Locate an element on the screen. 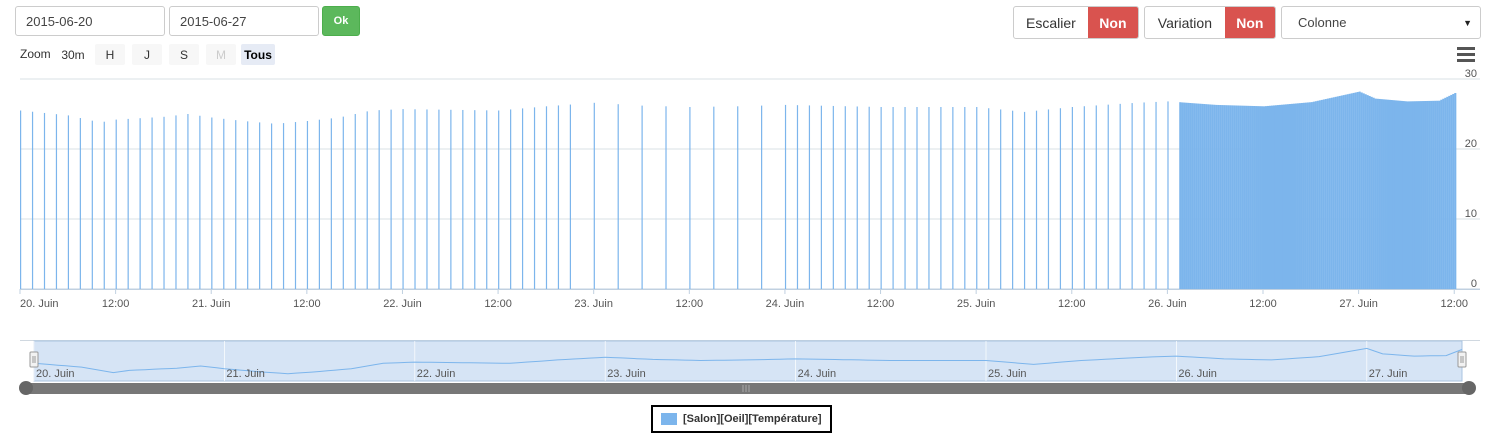 The height and width of the screenshot is (439, 1493). y-tick-label: 10 is located at coordinates (1471, 214).